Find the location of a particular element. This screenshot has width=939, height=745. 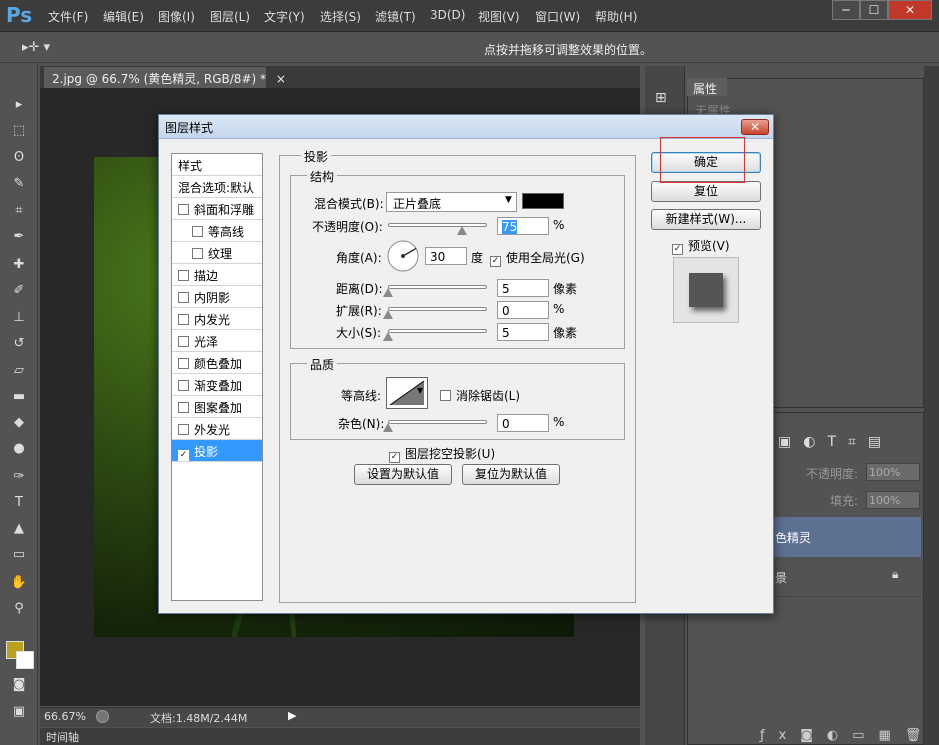

menu-type: 文字(Y) is located at coordinates (284, 16).